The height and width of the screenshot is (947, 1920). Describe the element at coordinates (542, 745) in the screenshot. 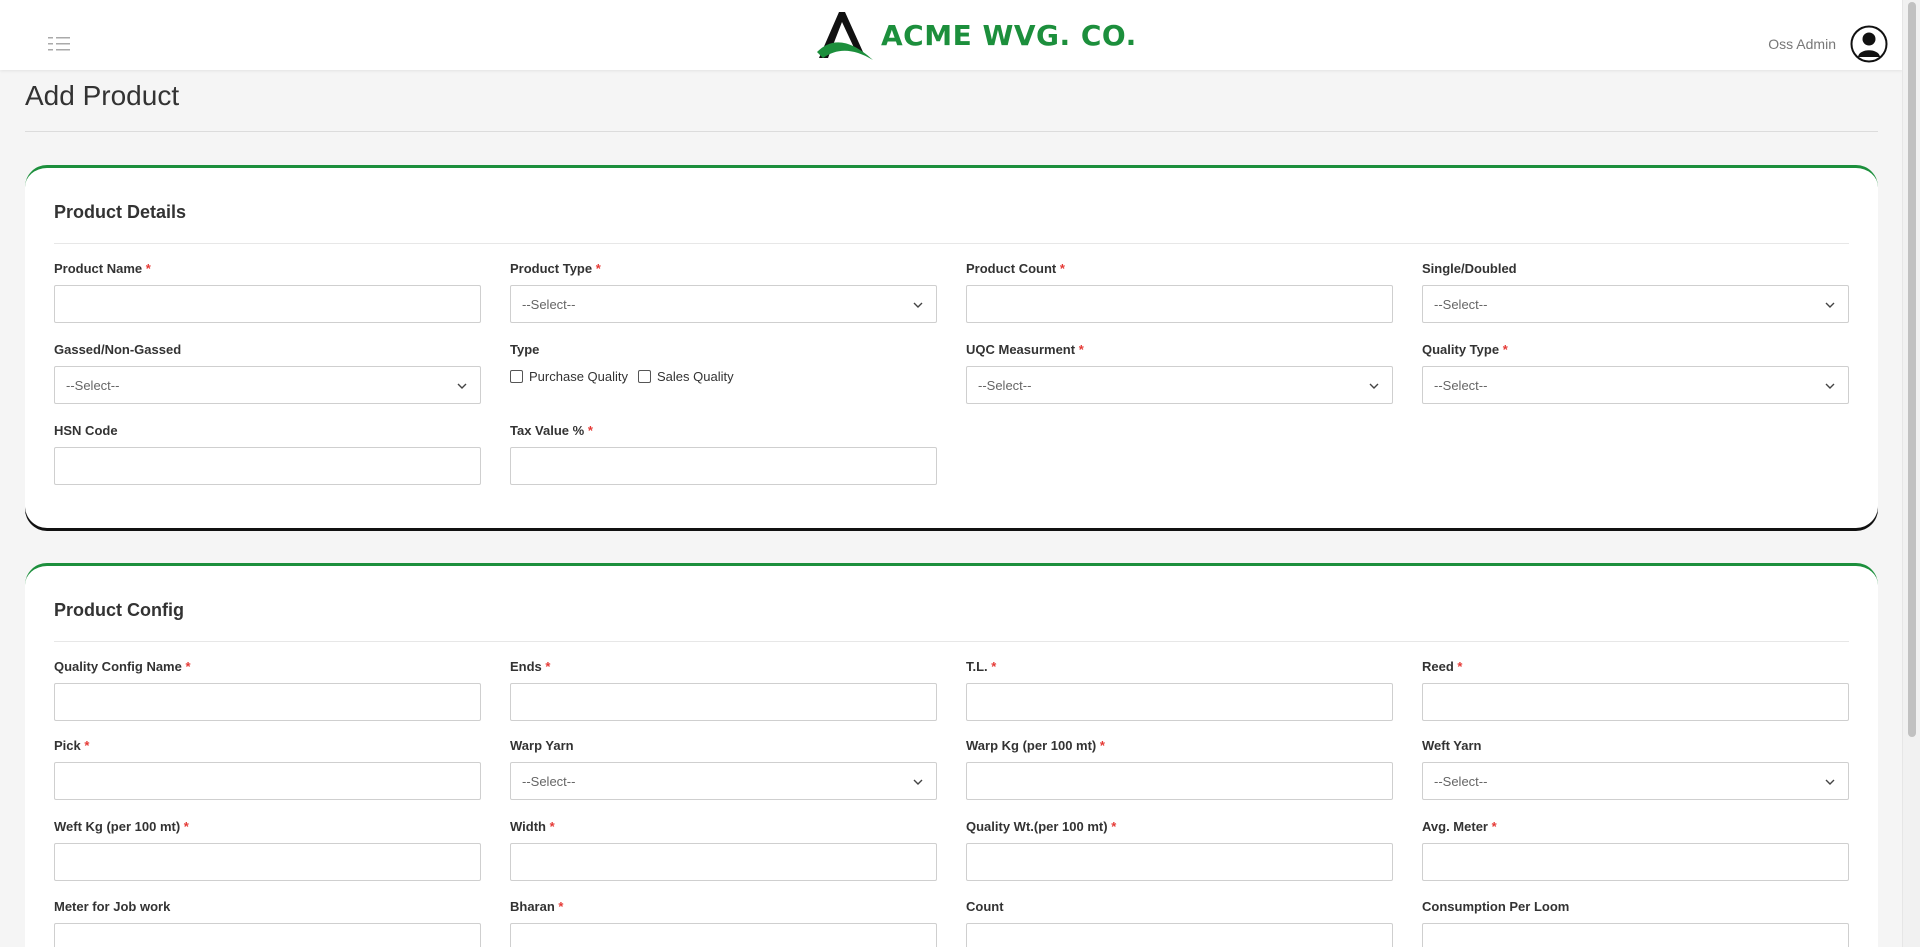

I see `field-label: Warp Yarn` at that location.